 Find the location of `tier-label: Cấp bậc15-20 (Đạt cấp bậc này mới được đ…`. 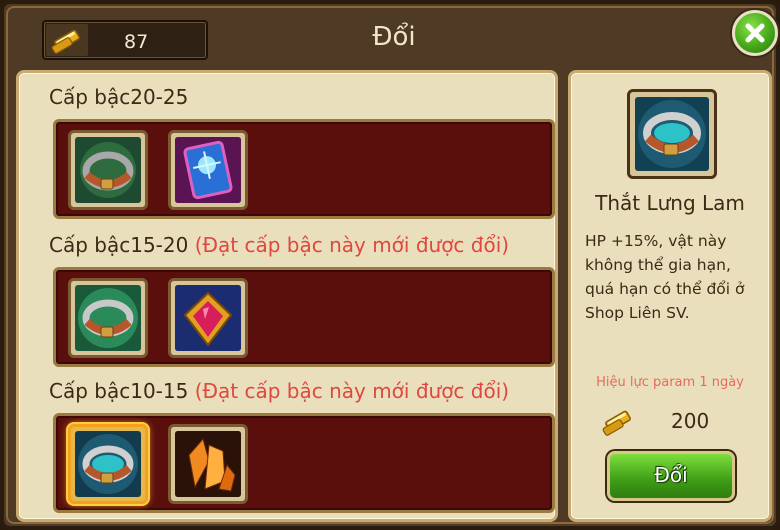

tier-label: Cấp bậc15-20 (Đạt cấp bậc này mới được đ… is located at coordinates (279, 245).